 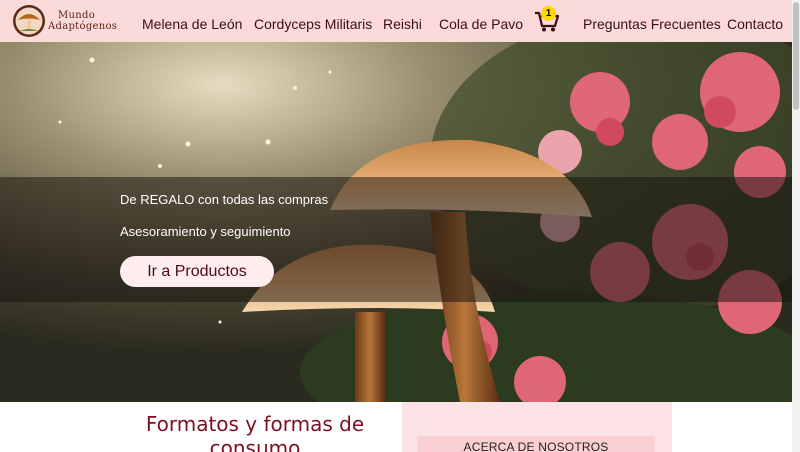 I want to click on scrollbar-thumb, so click(x=796, y=56).